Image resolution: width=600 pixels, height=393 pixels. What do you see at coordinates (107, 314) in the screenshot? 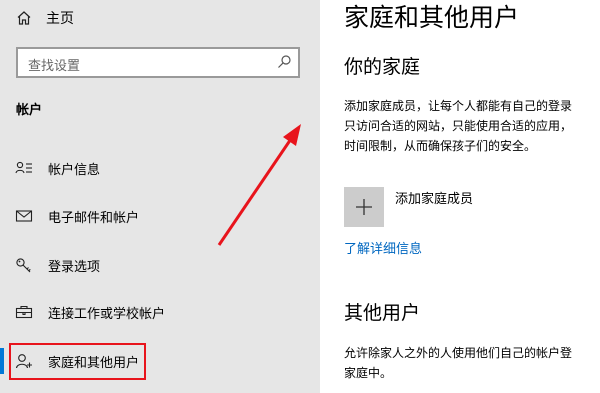
I see `sidebar-item-label: 连接工作或学校帐户` at bounding box center [107, 314].